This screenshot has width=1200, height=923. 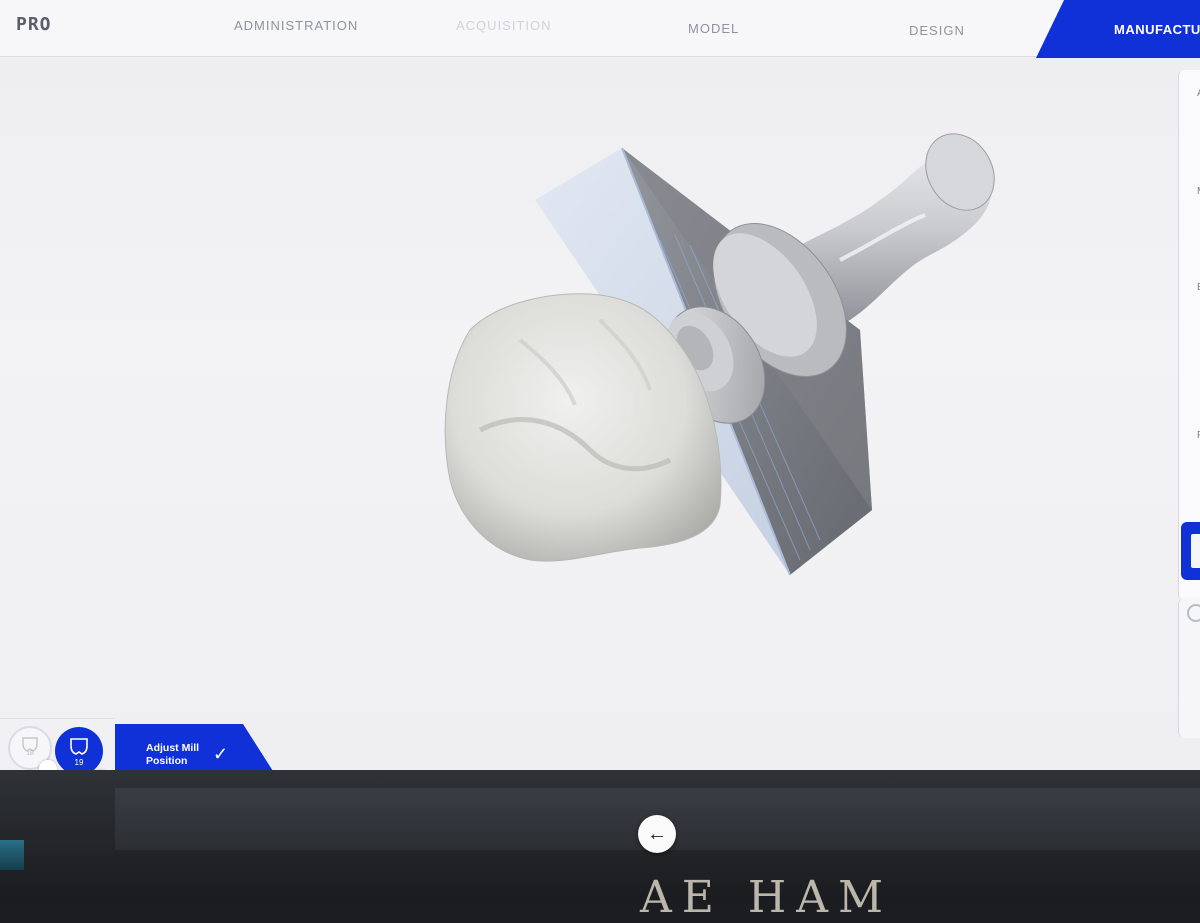 I want to click on tooth-icon, so click(x=79, y=746).